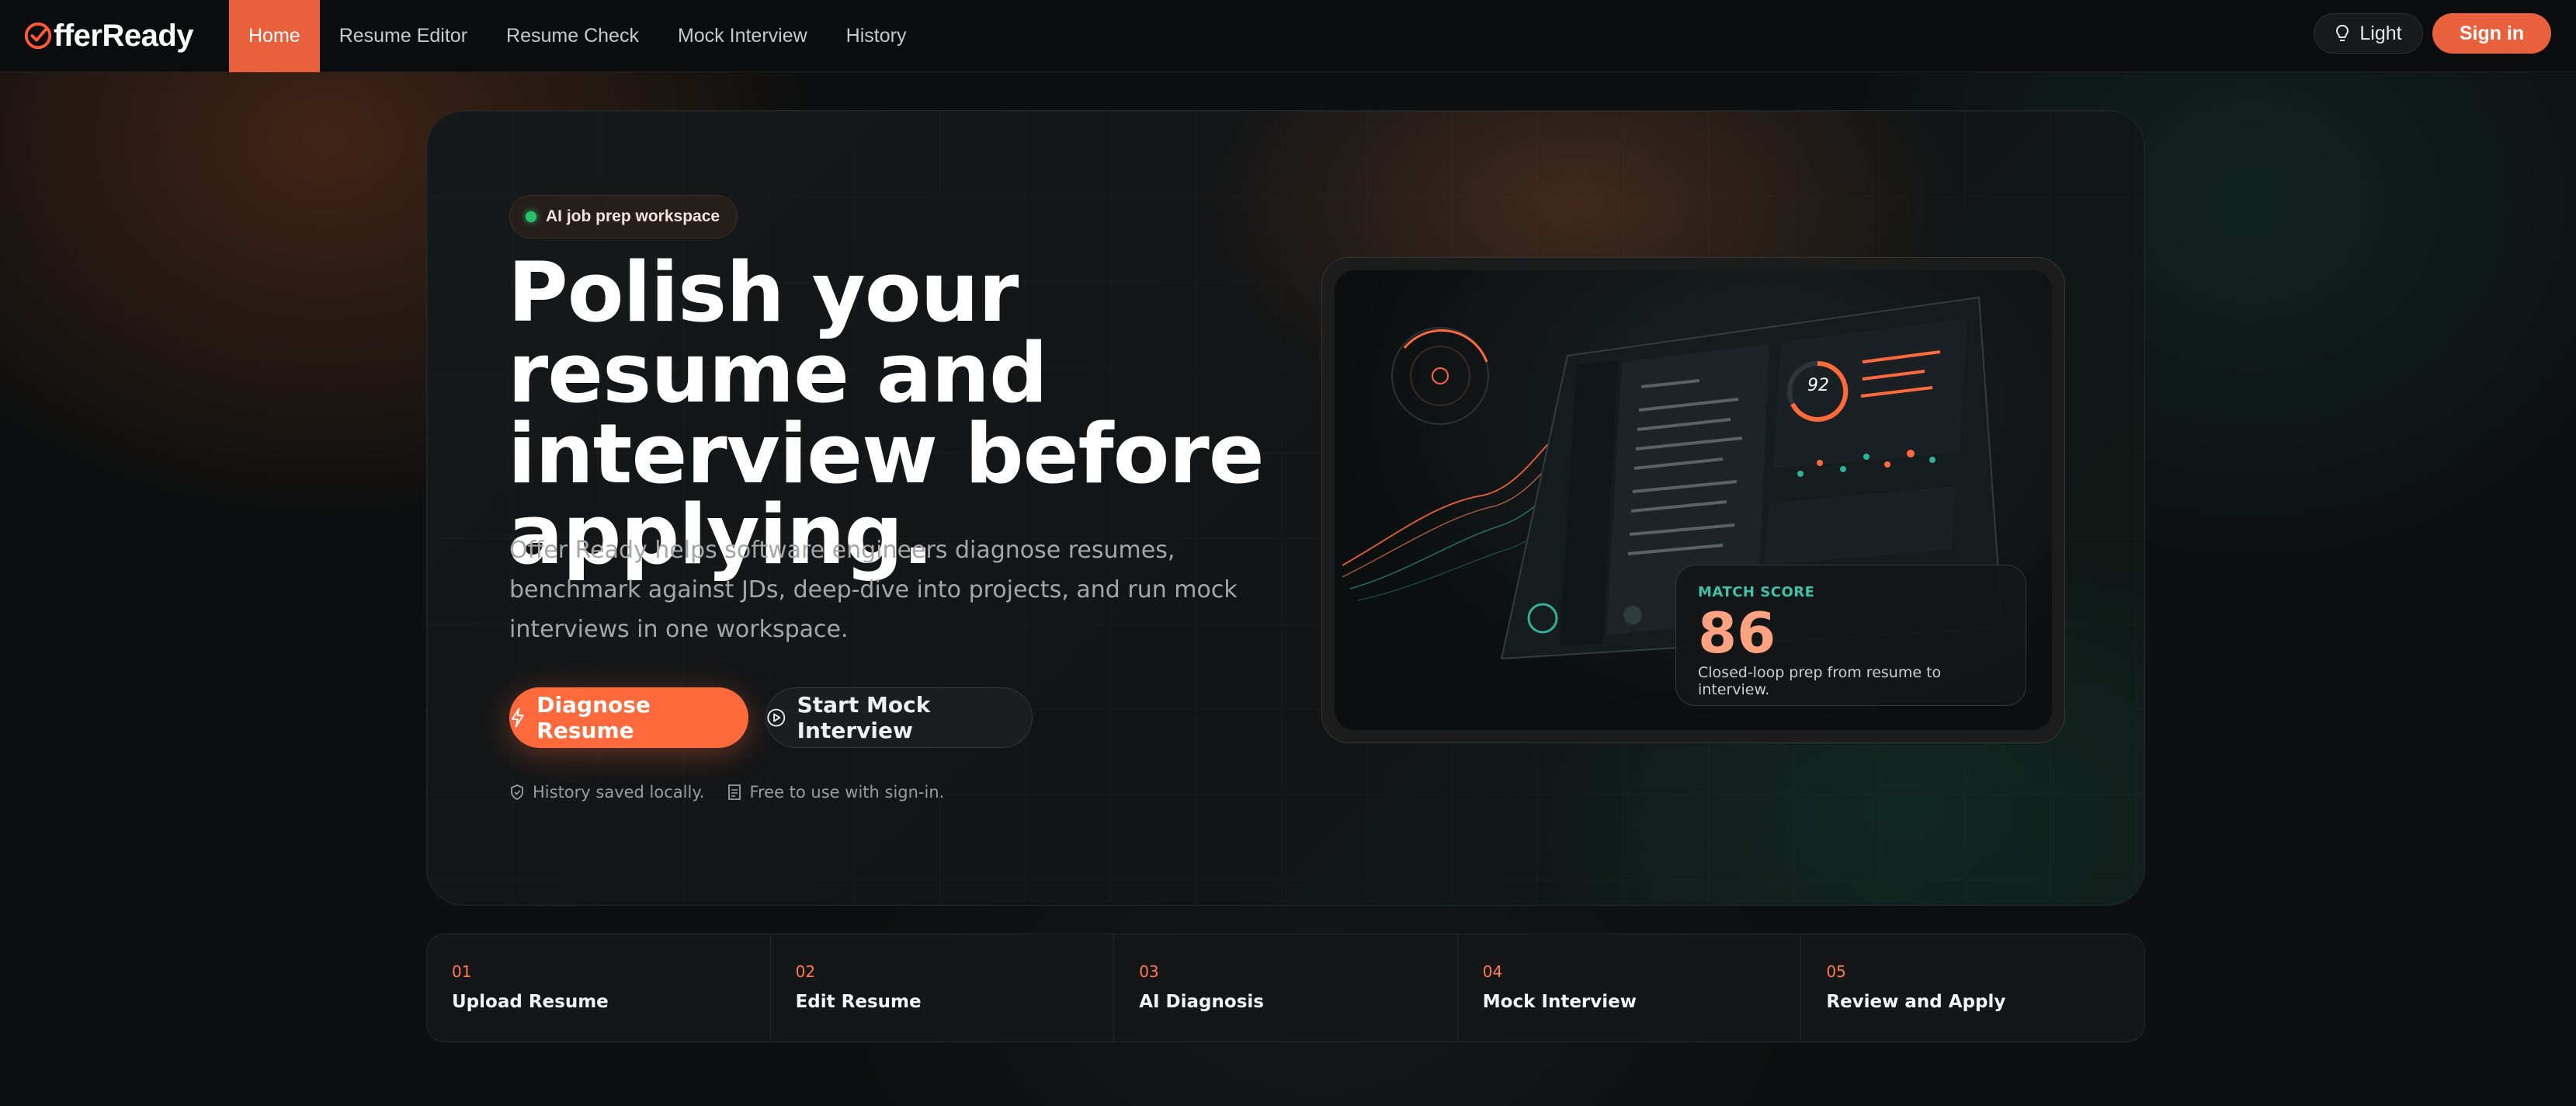  What do you see at coordinates (943, 988) in the screenshot?
I see `step-edit-resume: 02 Edit Resume` at bounding box center [943, 988].